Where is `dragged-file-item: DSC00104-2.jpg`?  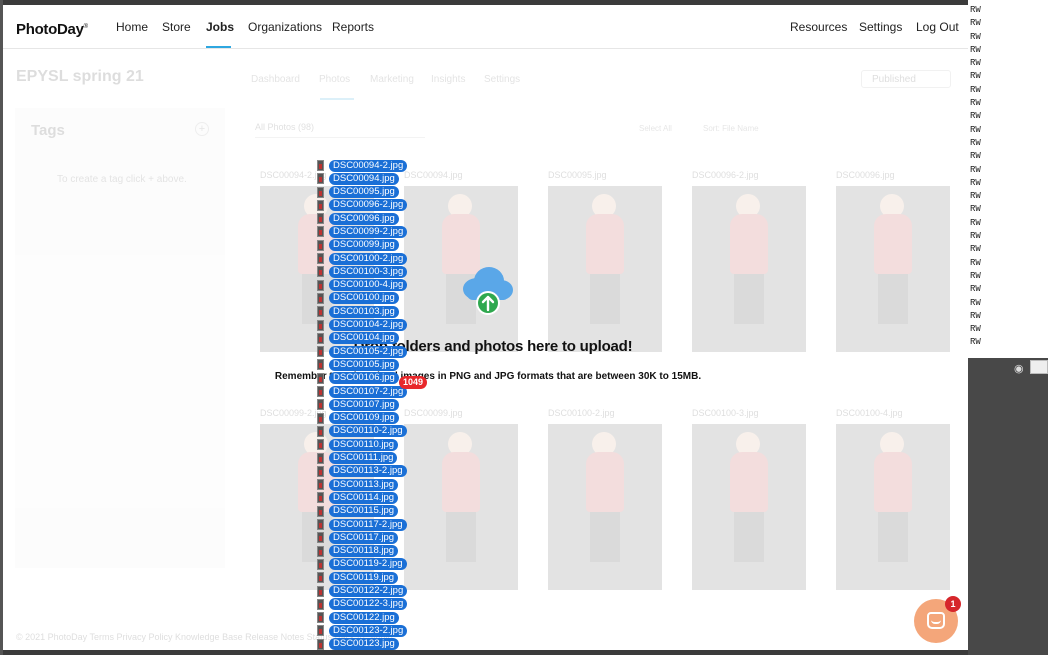
dragged-file-item: DSC00104-2.jpg is located at coordinates (375, 325).